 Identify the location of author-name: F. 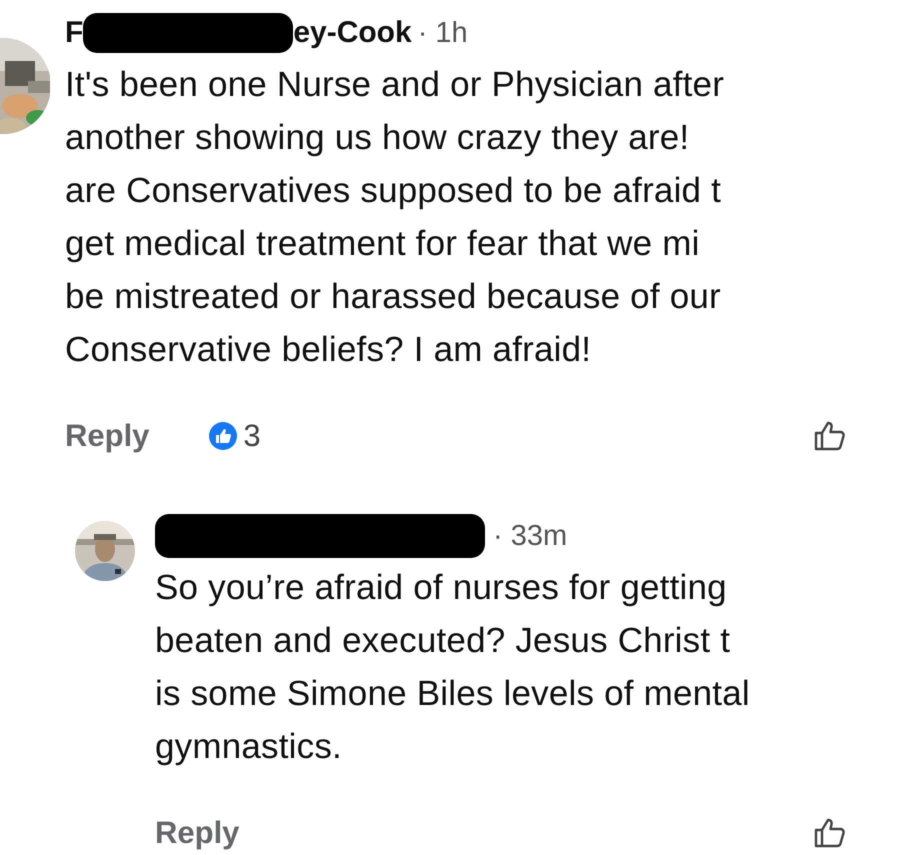
(74, 33).